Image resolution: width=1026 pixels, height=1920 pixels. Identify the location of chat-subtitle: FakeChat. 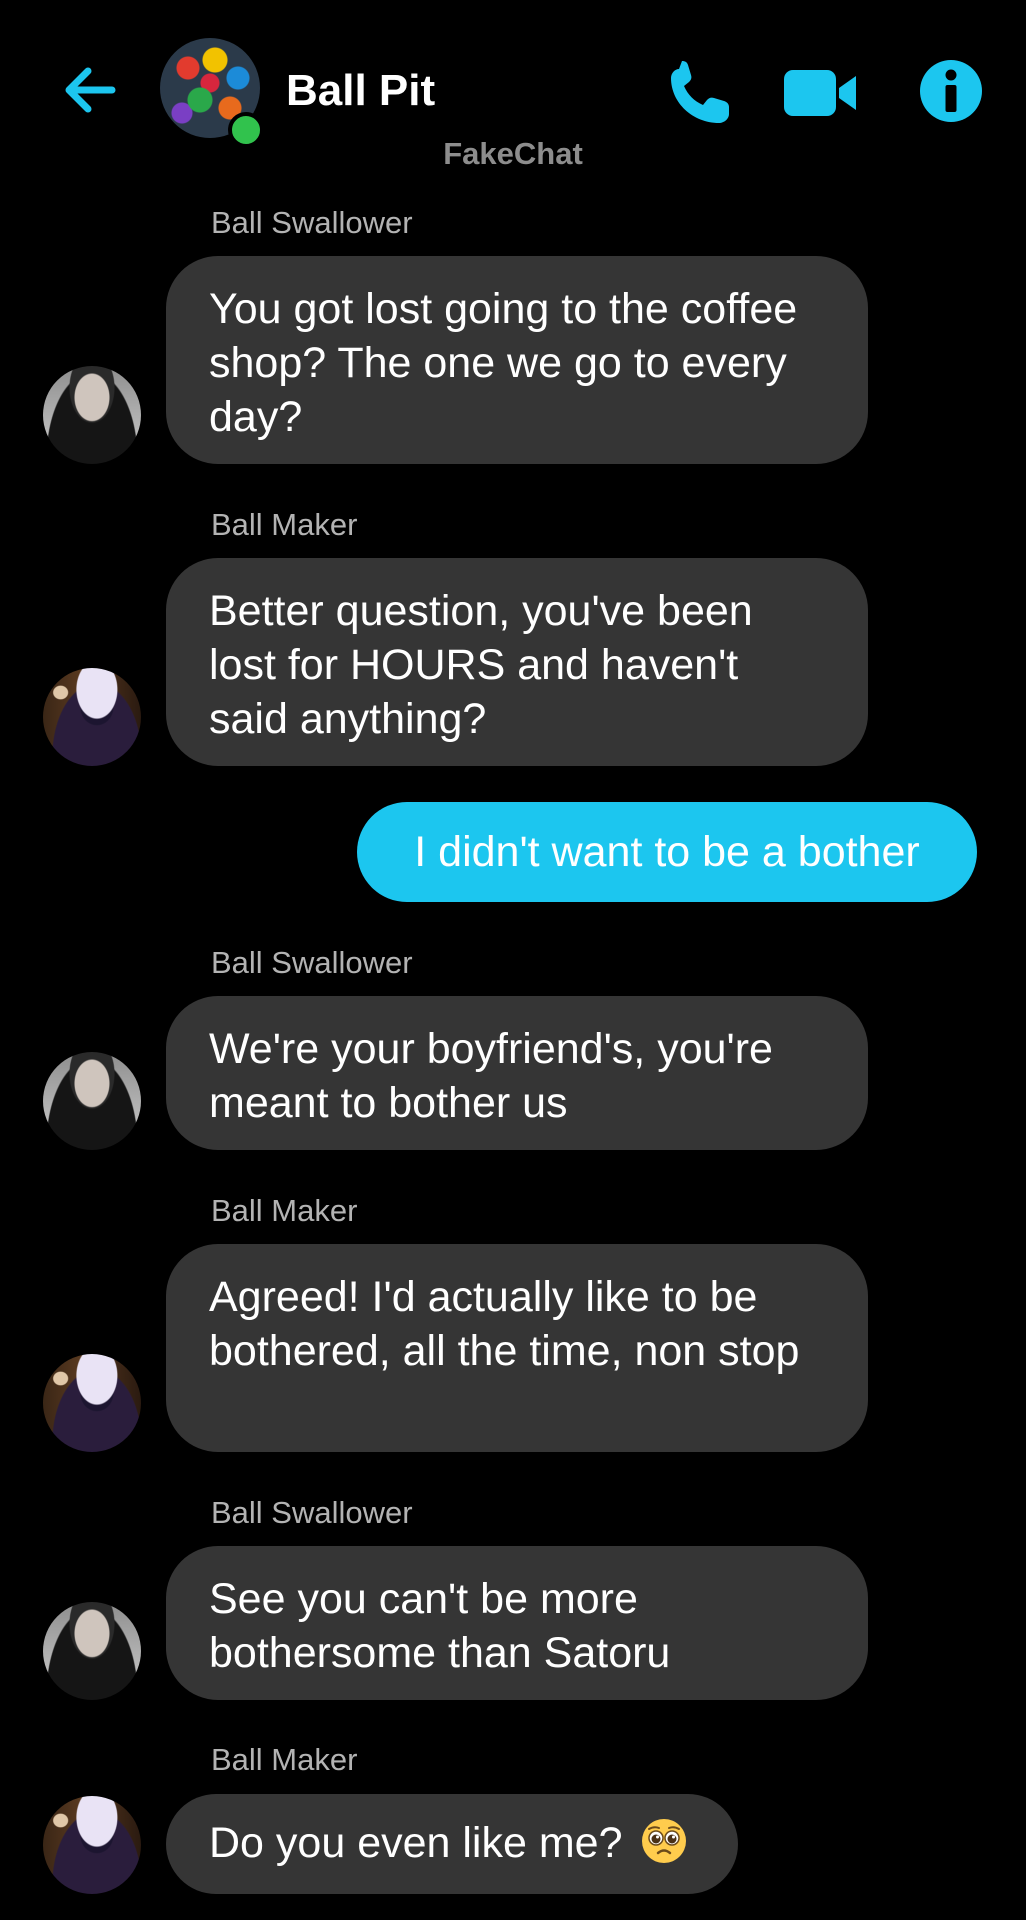
(513, 153).